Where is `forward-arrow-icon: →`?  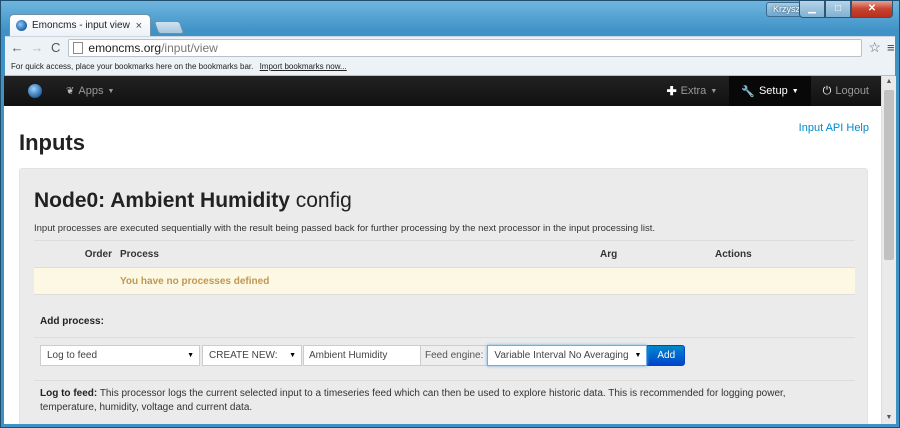 forward-arrow-icon: → is located at coordinates (37, 47).